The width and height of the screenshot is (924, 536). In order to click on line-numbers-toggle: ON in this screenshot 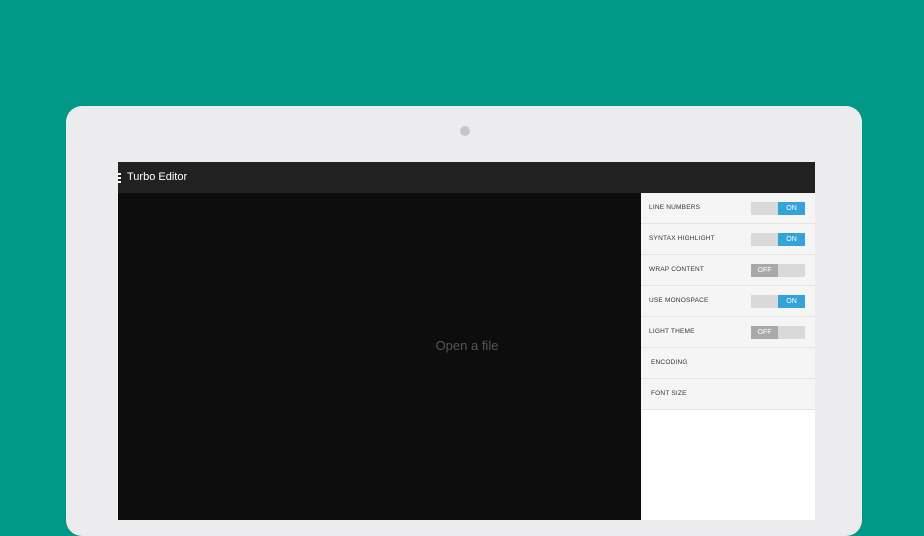, I will do `click(778, 208)`.